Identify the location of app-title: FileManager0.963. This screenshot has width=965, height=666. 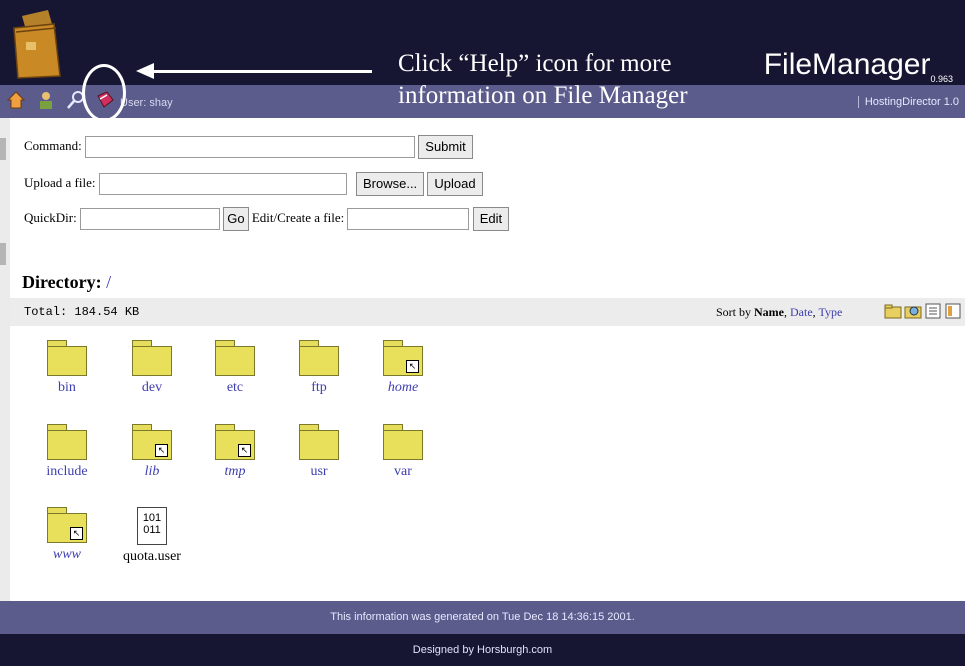
(858, 66).